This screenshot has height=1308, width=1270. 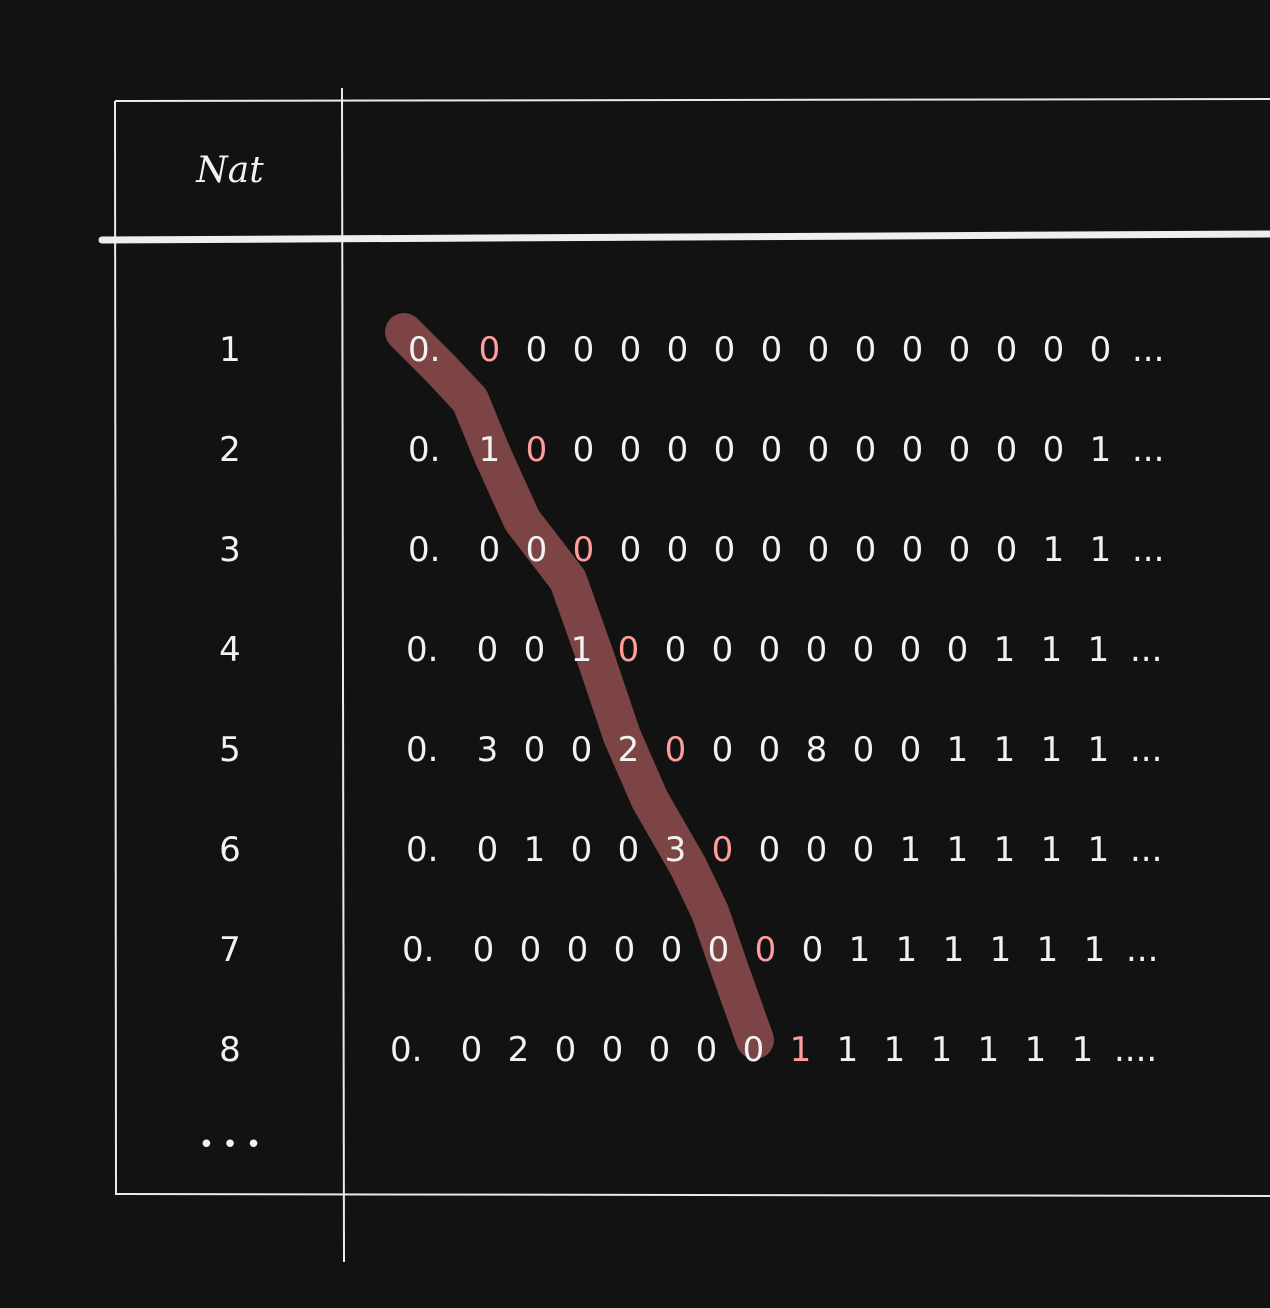 I want to click on digit: 8, so click(x=816, y=750).